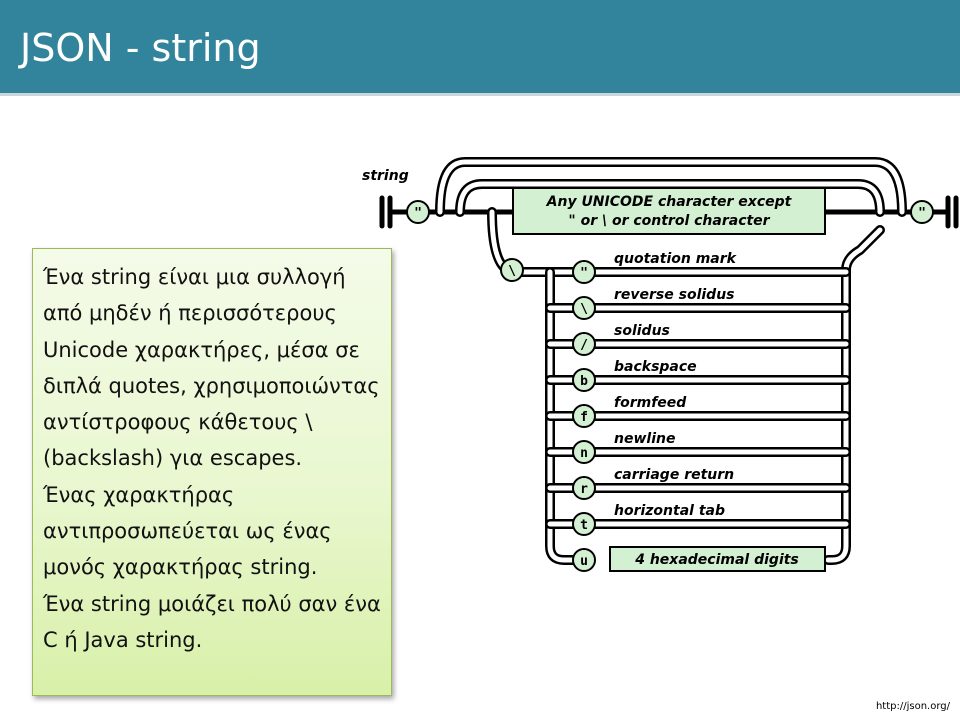 This screenshot has height=720, width=960. What do you see at coordinates (480, 48) in the screenshot?
I see `slide-header: JSON - string` at bounding box center [480, 48].